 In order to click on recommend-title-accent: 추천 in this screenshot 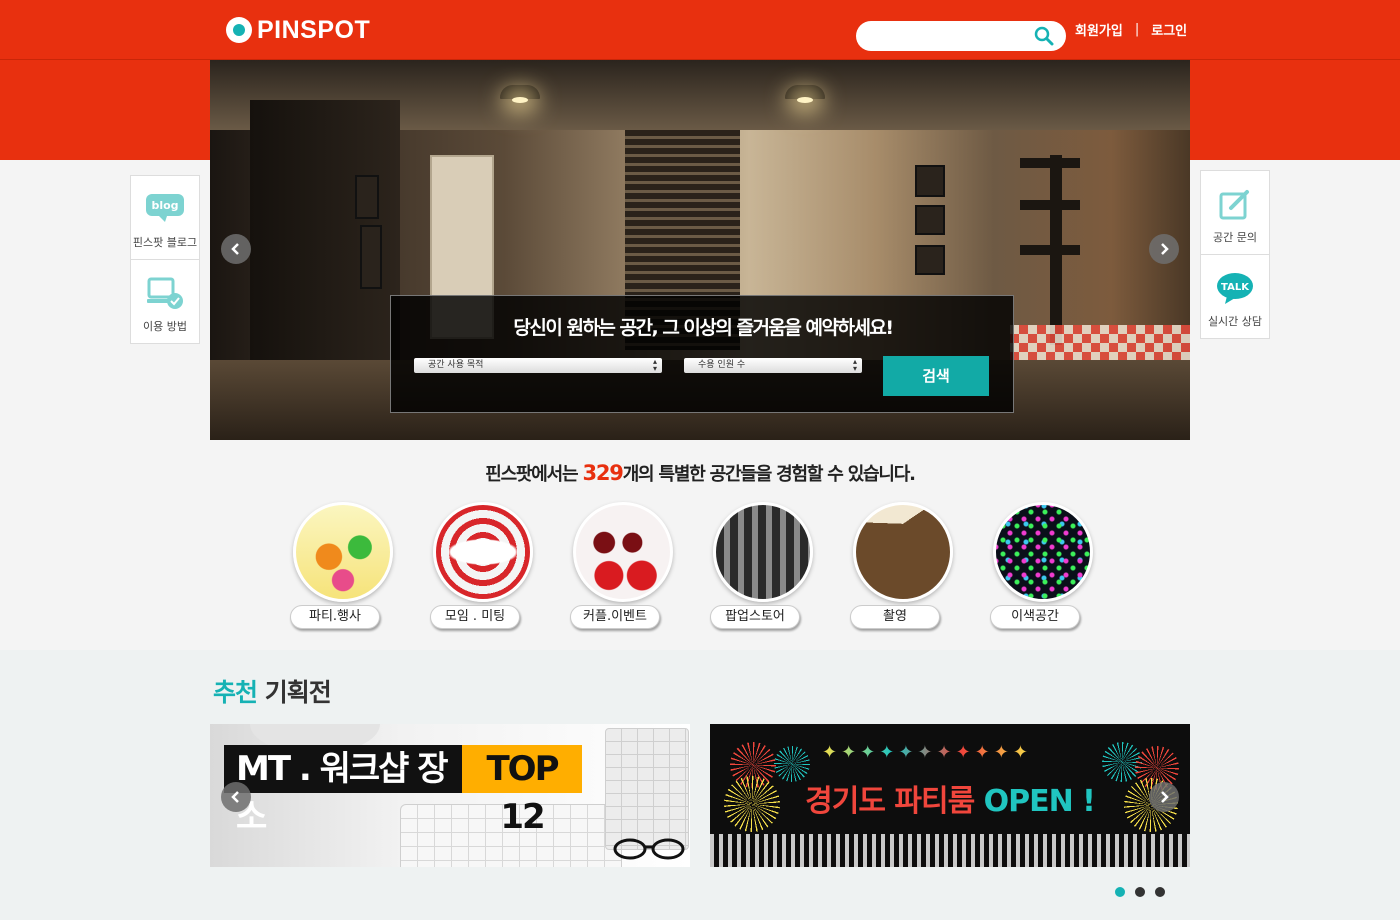, I will do `click(235, 692)`.